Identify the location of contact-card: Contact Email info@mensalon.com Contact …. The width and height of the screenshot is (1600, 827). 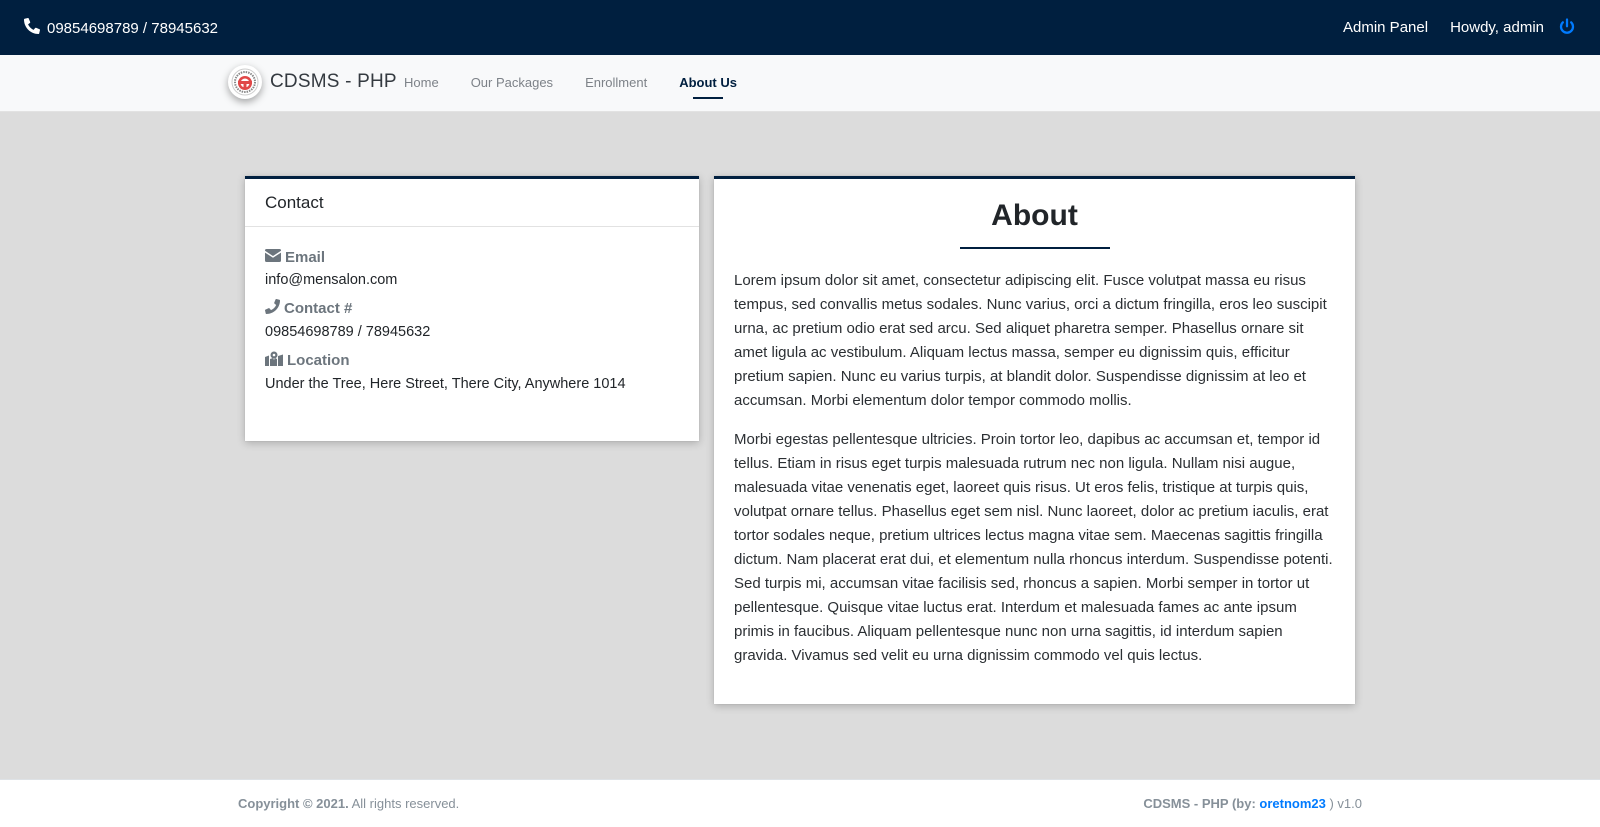
(472, 308).